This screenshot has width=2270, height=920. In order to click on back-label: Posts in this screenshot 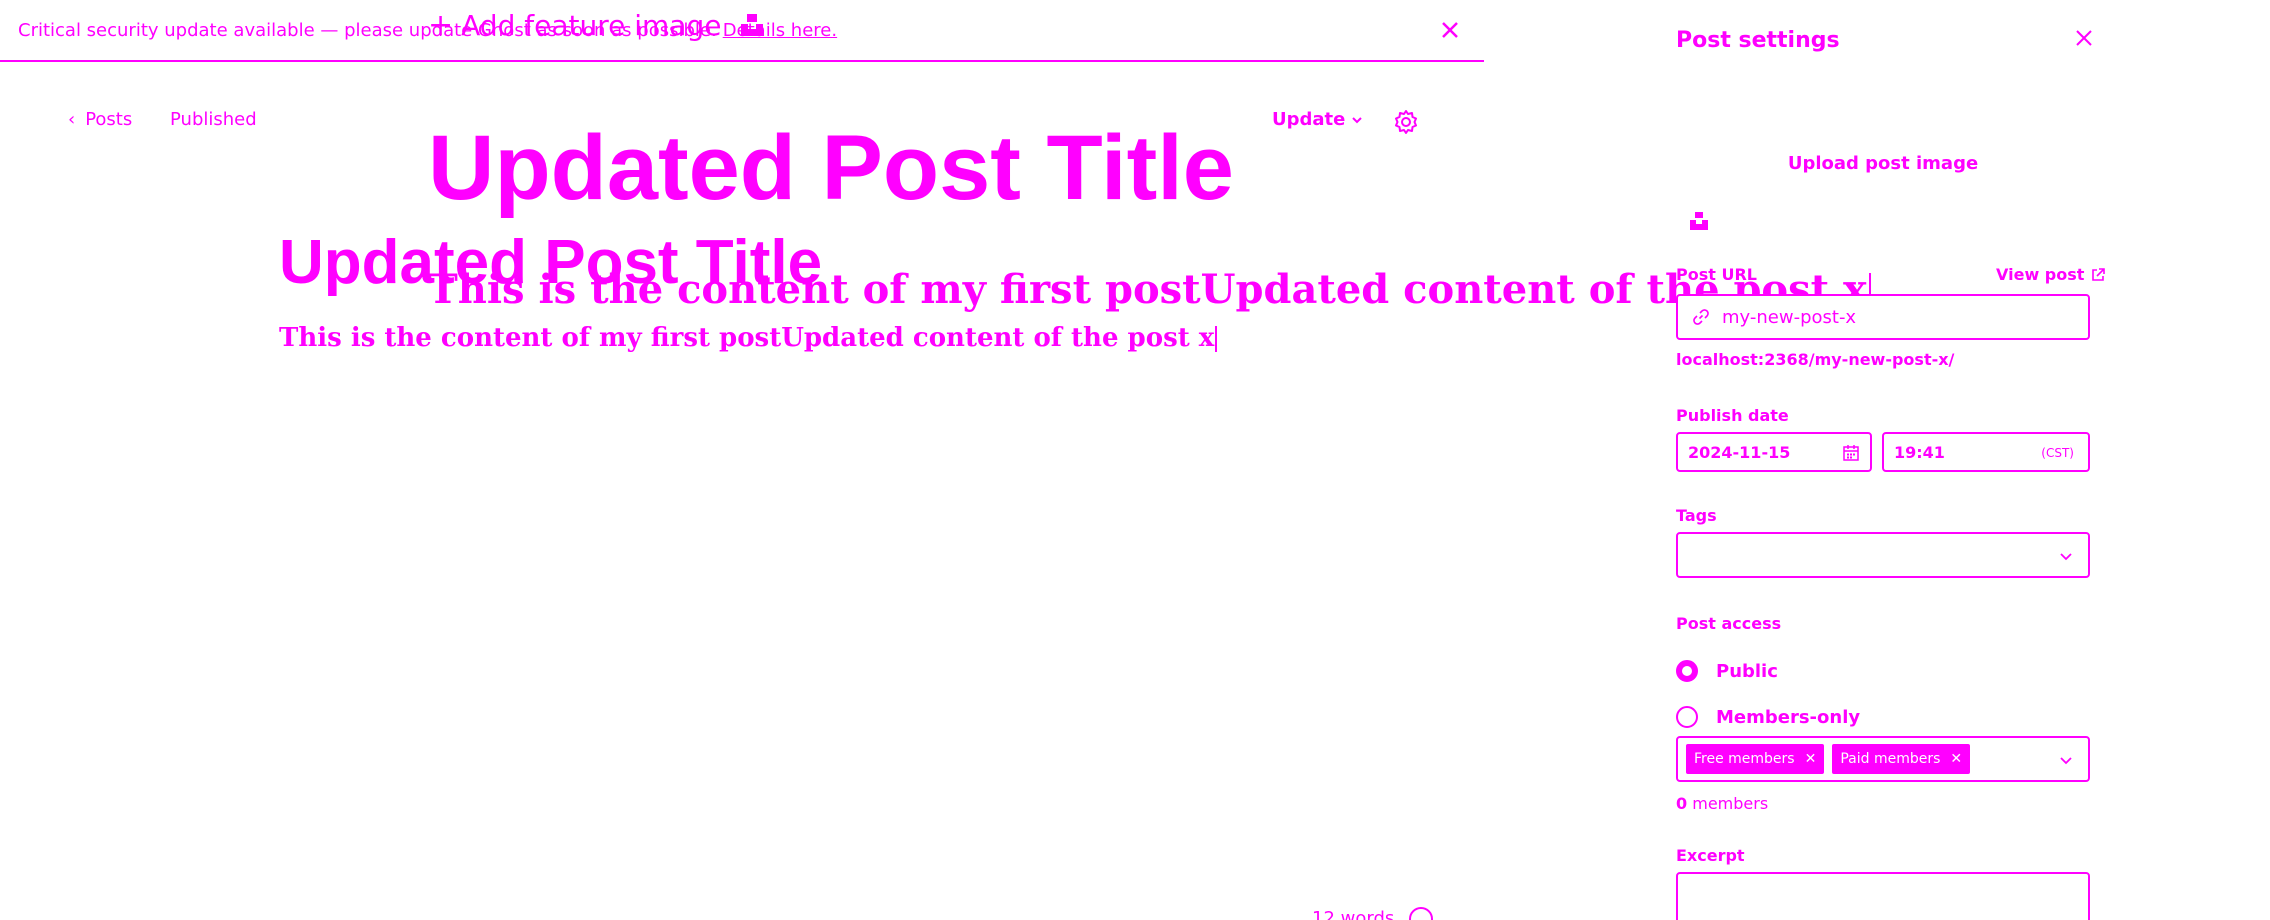, I will do `click(109, 119)`.